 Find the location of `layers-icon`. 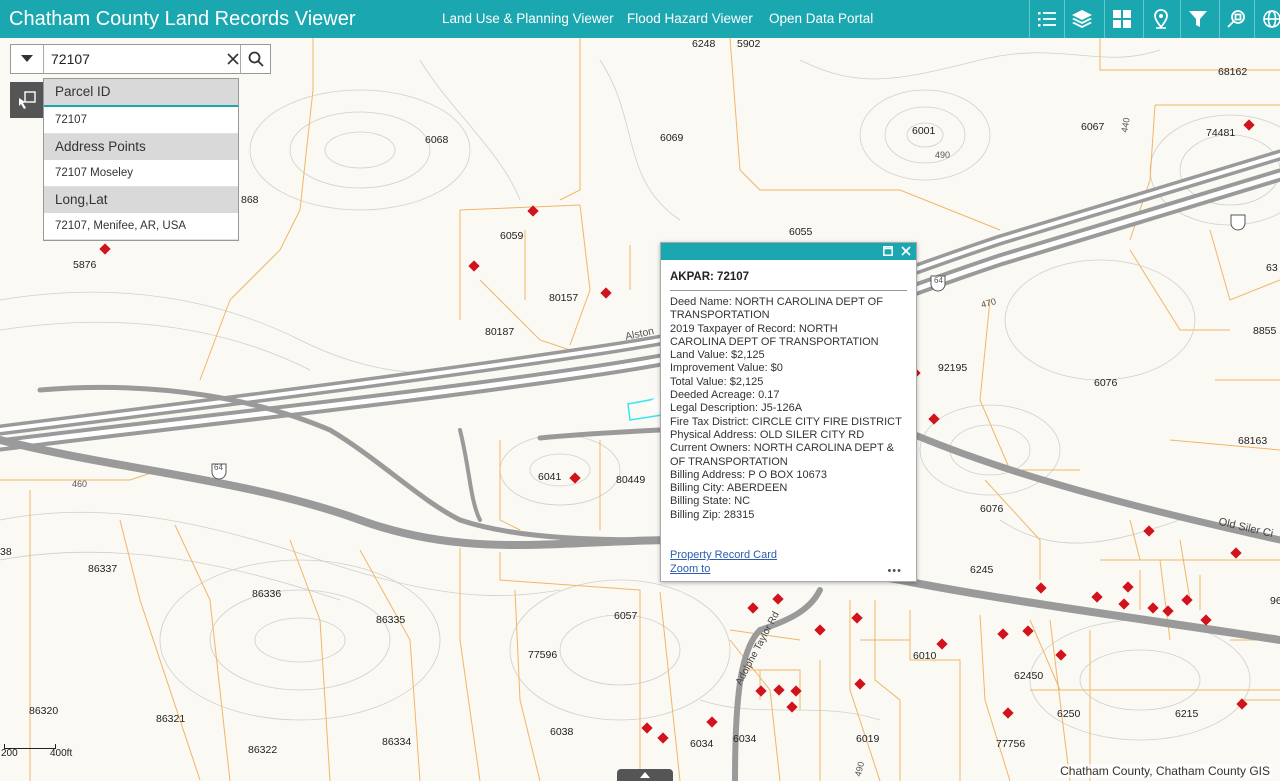

layers-icon is located at coordinates (1081, 19).